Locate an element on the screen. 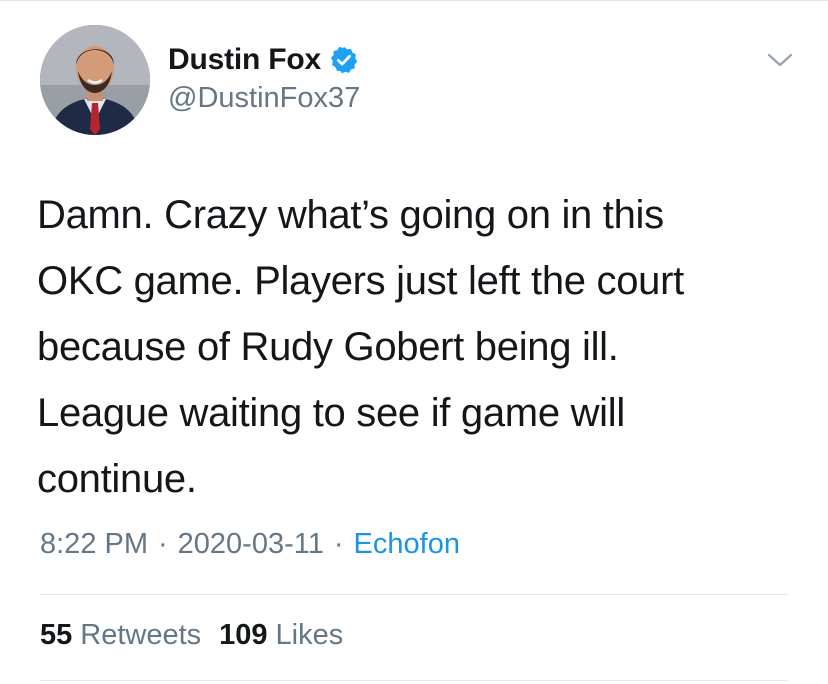 The image size is (828, 684). user-handle: @DustinFox37 is located at coordinates (264, 98).